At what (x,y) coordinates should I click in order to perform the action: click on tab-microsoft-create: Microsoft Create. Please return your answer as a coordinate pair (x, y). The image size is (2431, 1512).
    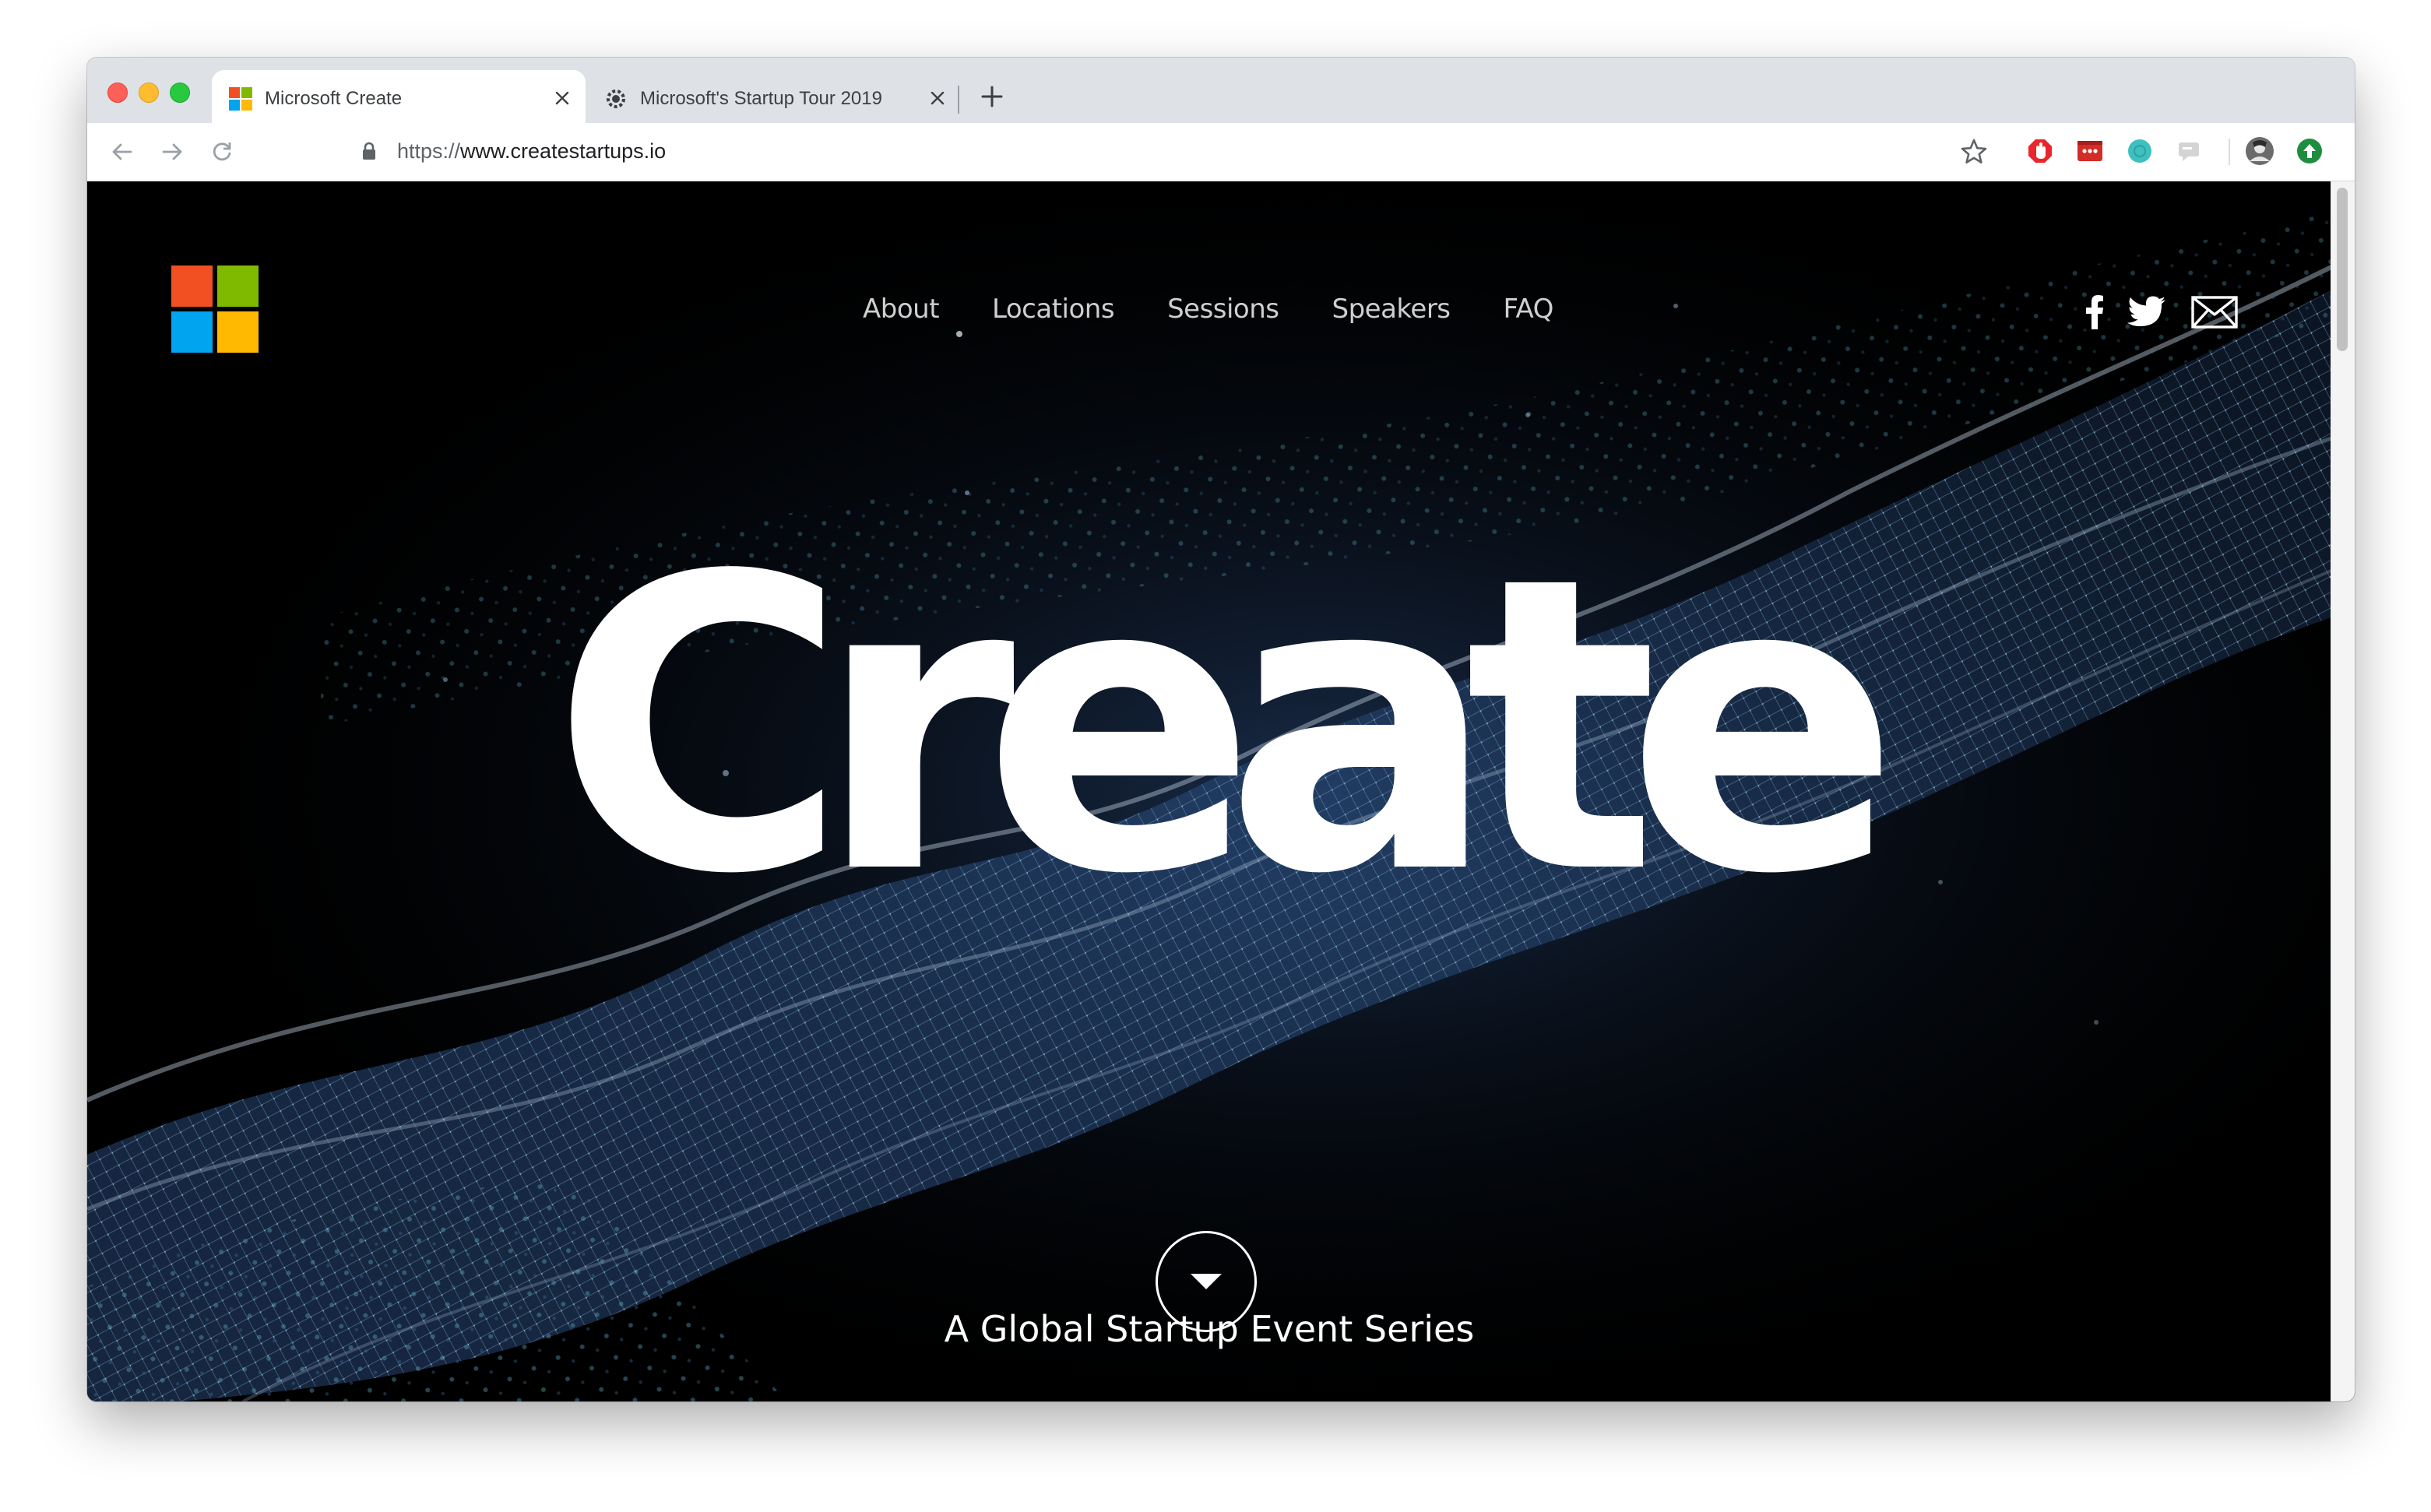
    Looking at the image, I should click on (399, 97).